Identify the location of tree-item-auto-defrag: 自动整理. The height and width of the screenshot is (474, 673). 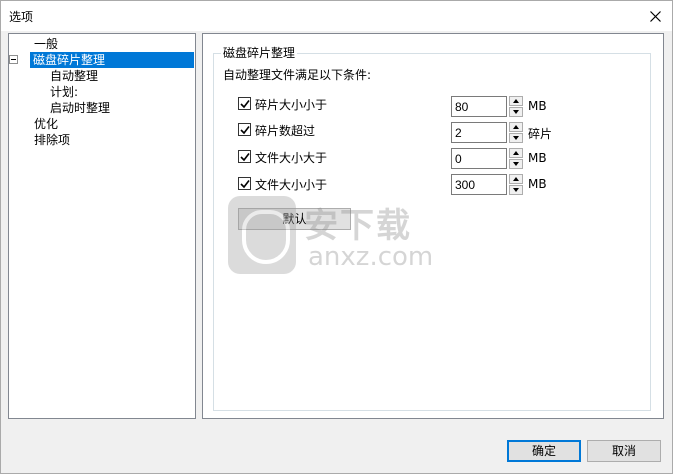
(74, 76).